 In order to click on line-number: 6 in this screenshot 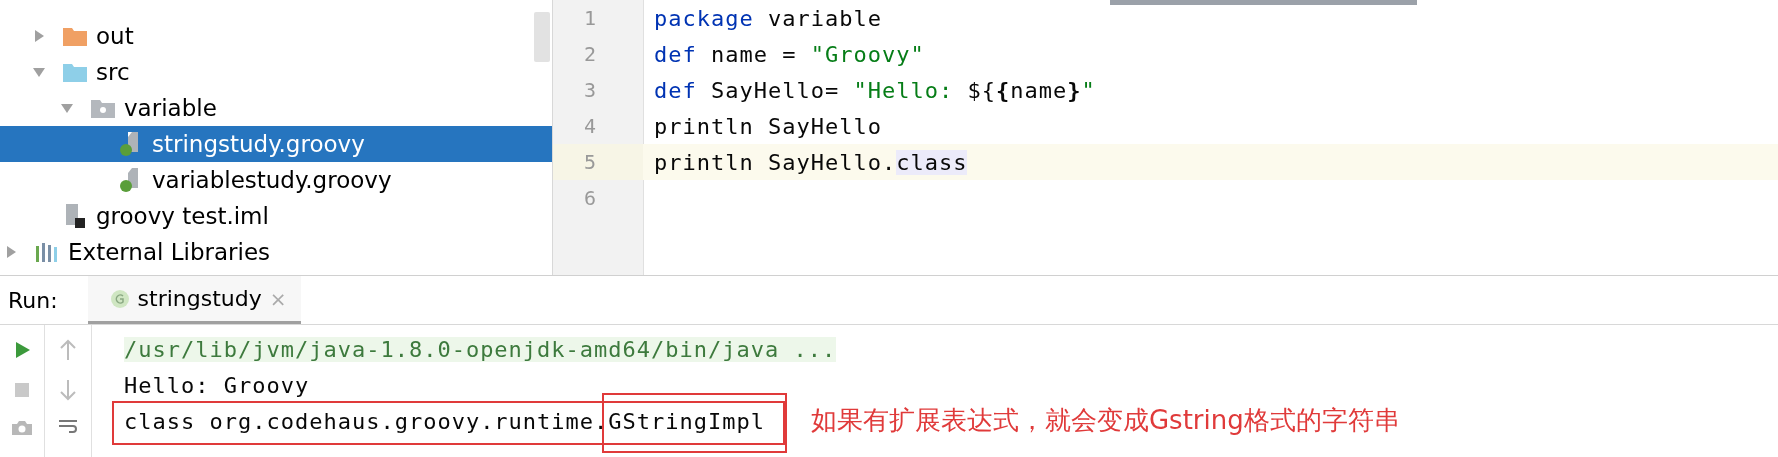, I will do `click(589, 198)`.